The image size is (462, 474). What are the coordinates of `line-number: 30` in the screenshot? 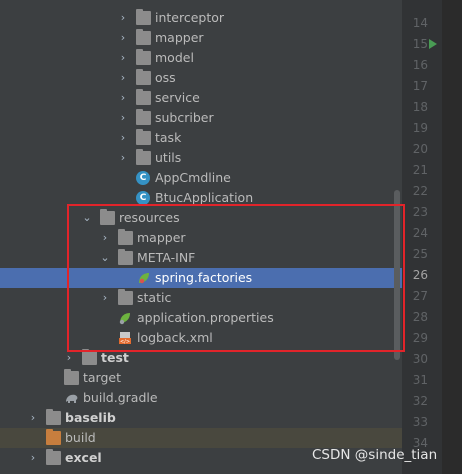 It's located at (420, 359).